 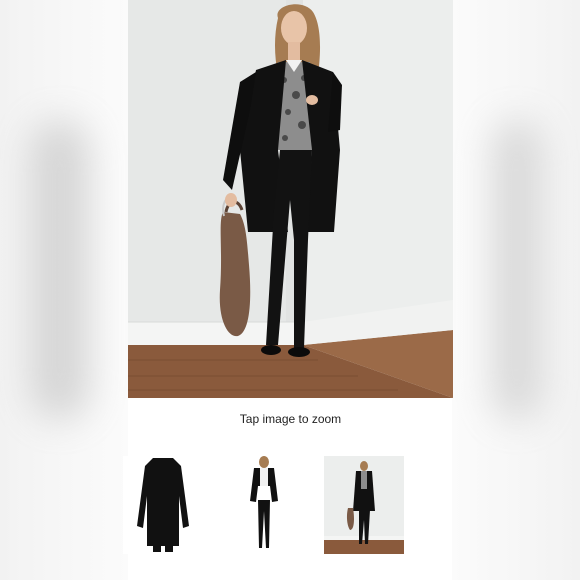 What do you see at coordinates (290, 419) in the screenshot?
I see `tap-to-zoom-hint: Tap image to zoom` at bounding box center [290, 419].